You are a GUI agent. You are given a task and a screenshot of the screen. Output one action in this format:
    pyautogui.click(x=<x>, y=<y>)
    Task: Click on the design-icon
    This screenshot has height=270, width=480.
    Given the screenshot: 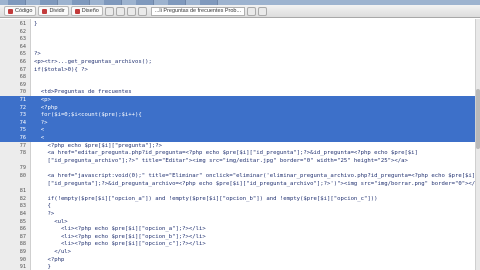 What is the action you would take?
    pyautogui.click(x=77, y=11)
    